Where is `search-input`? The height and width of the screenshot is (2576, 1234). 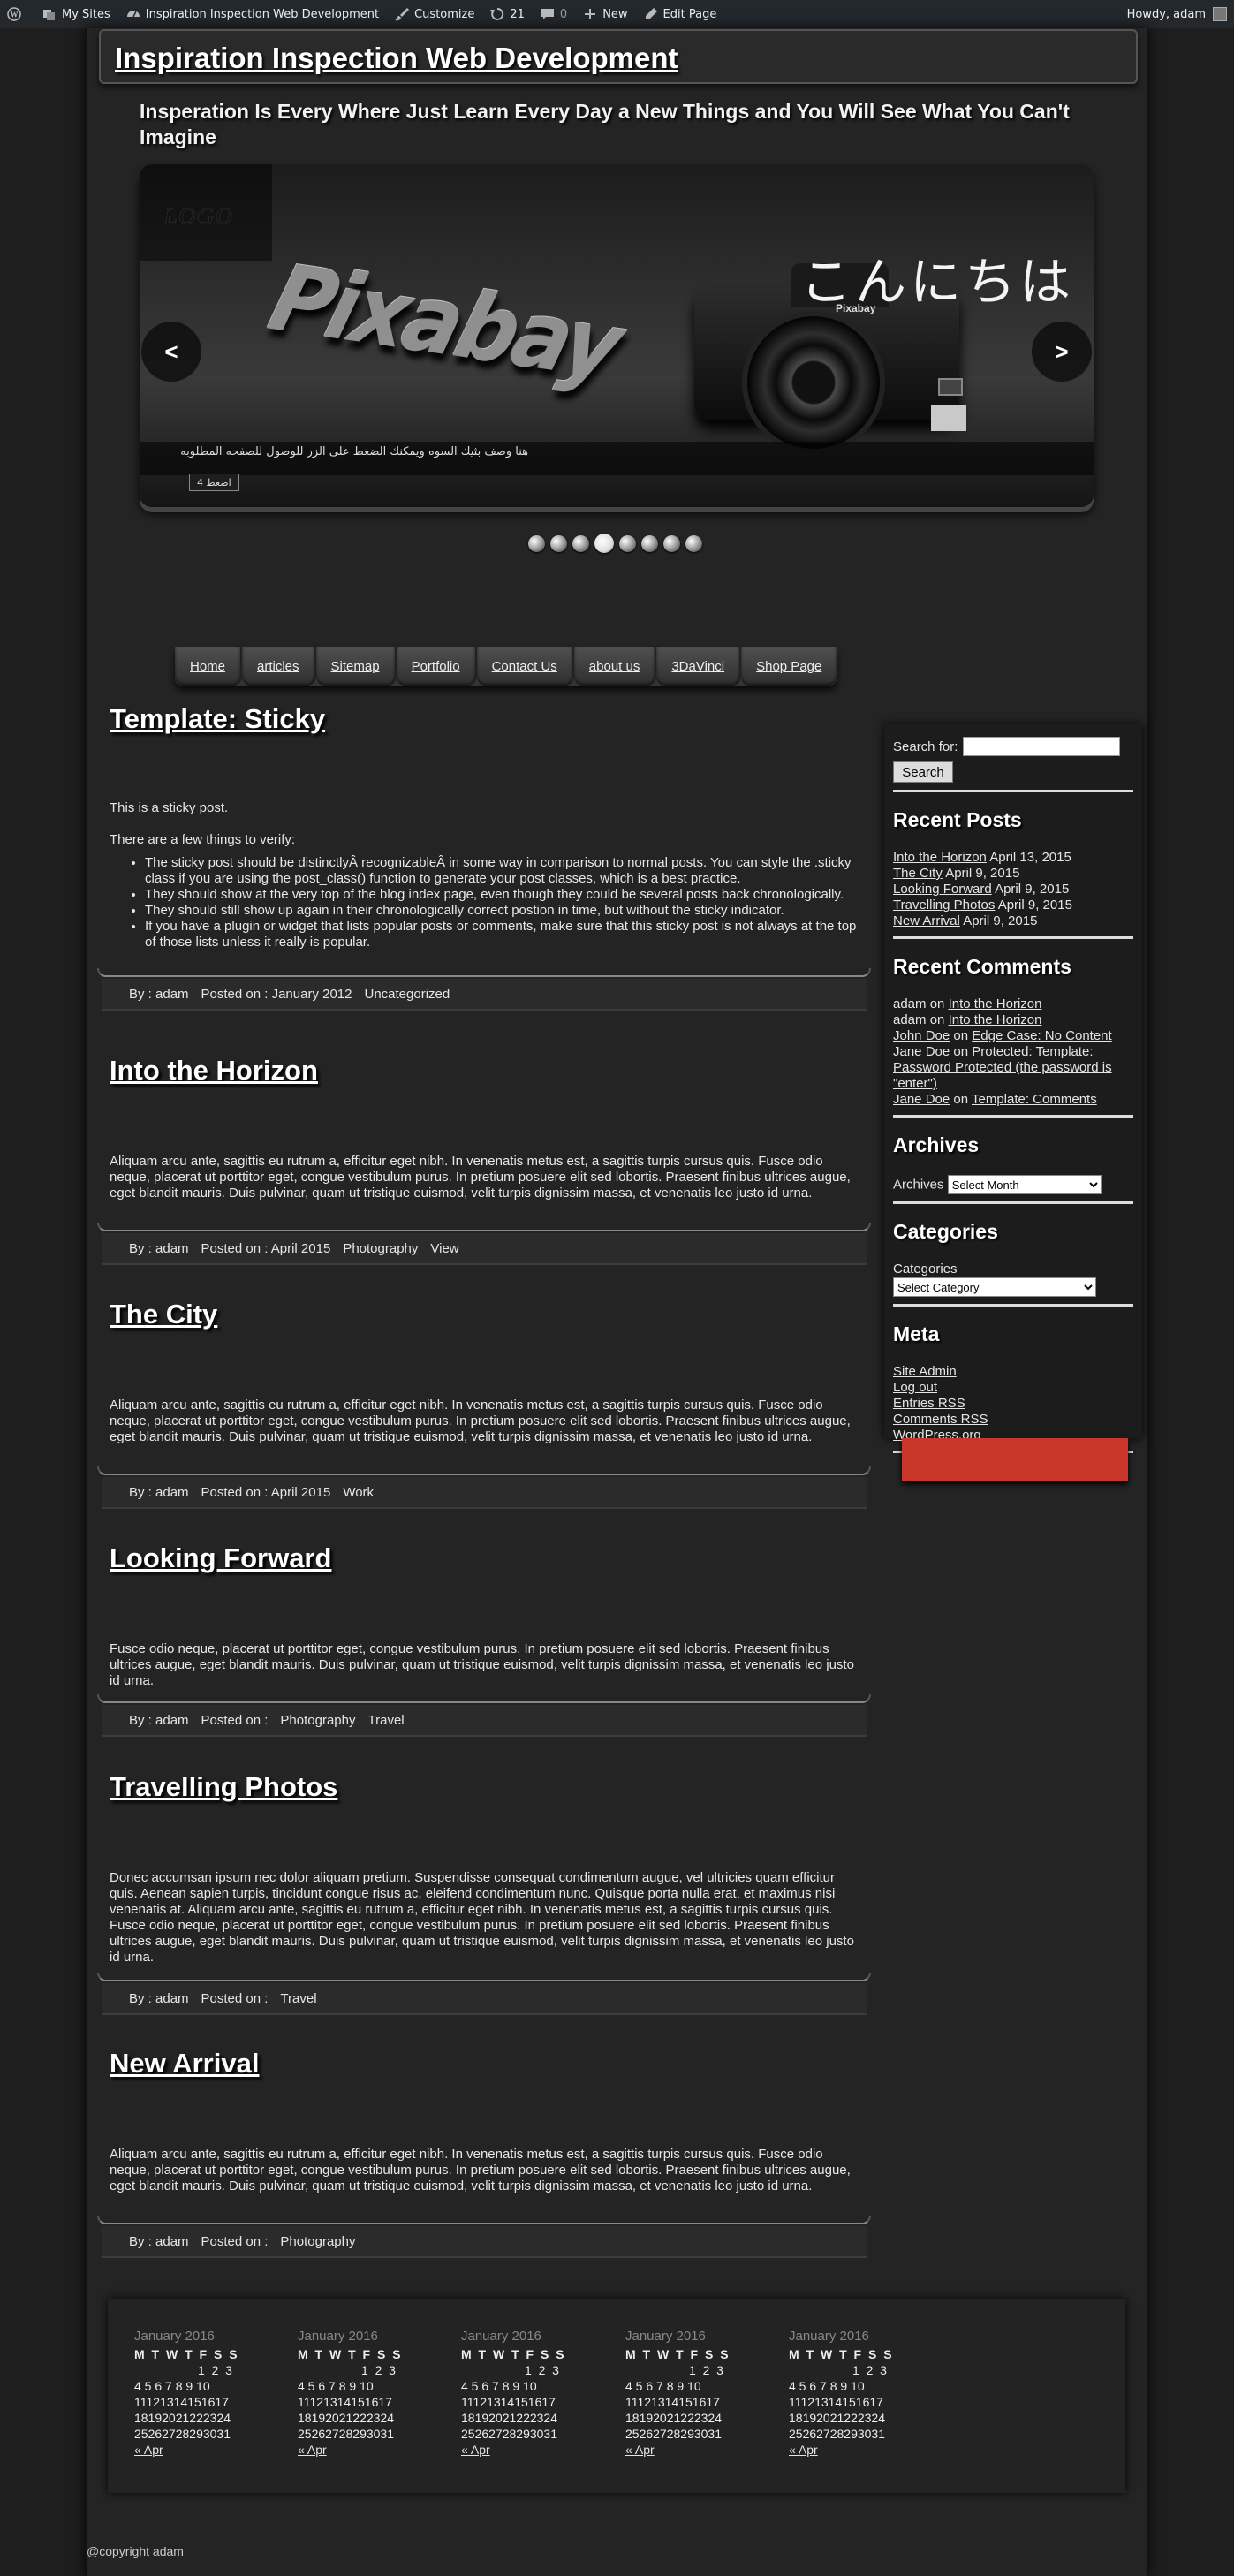
search-input is located at coordinates (1042, 747).